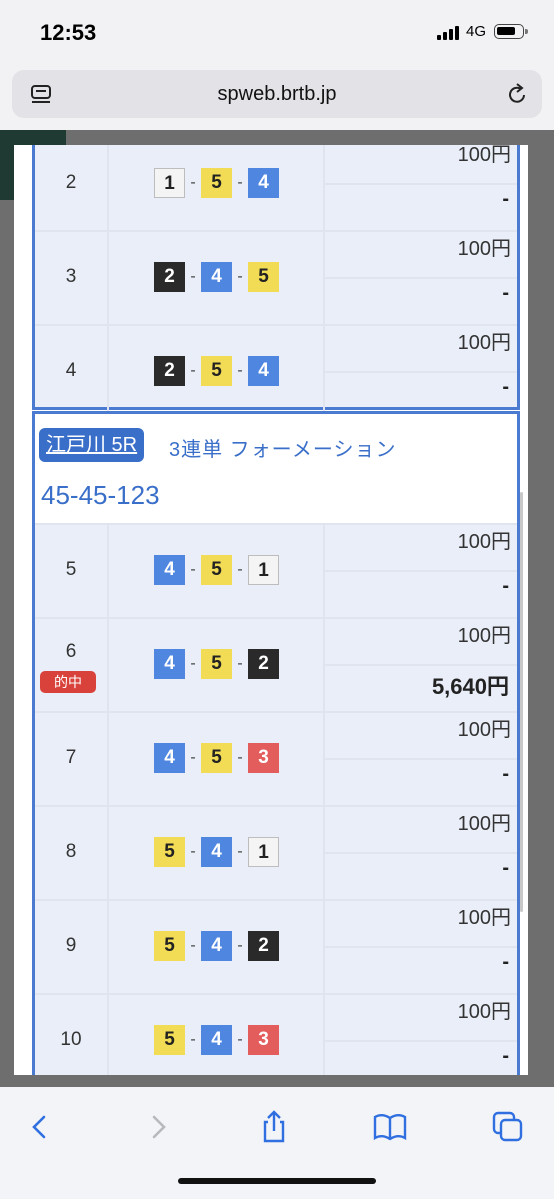 The width and height of the screenshot is (554, 1199). What do you see at coordinates (217, 852) in the screenshot?
I see `boat-combination: 5-4-1` at bounding box center [217, 852].